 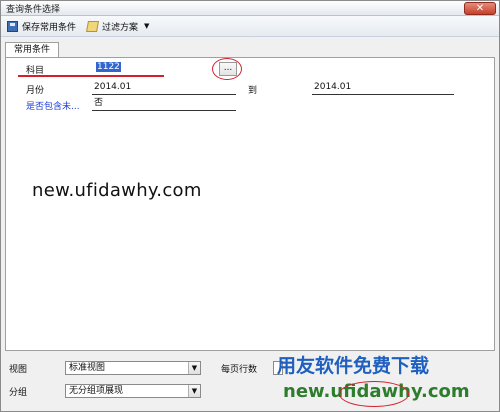 What do you see at coordinates (33, 10) in the screenshot?
I see `window-title: 查询条件选择` at bounding box center [33, 10].